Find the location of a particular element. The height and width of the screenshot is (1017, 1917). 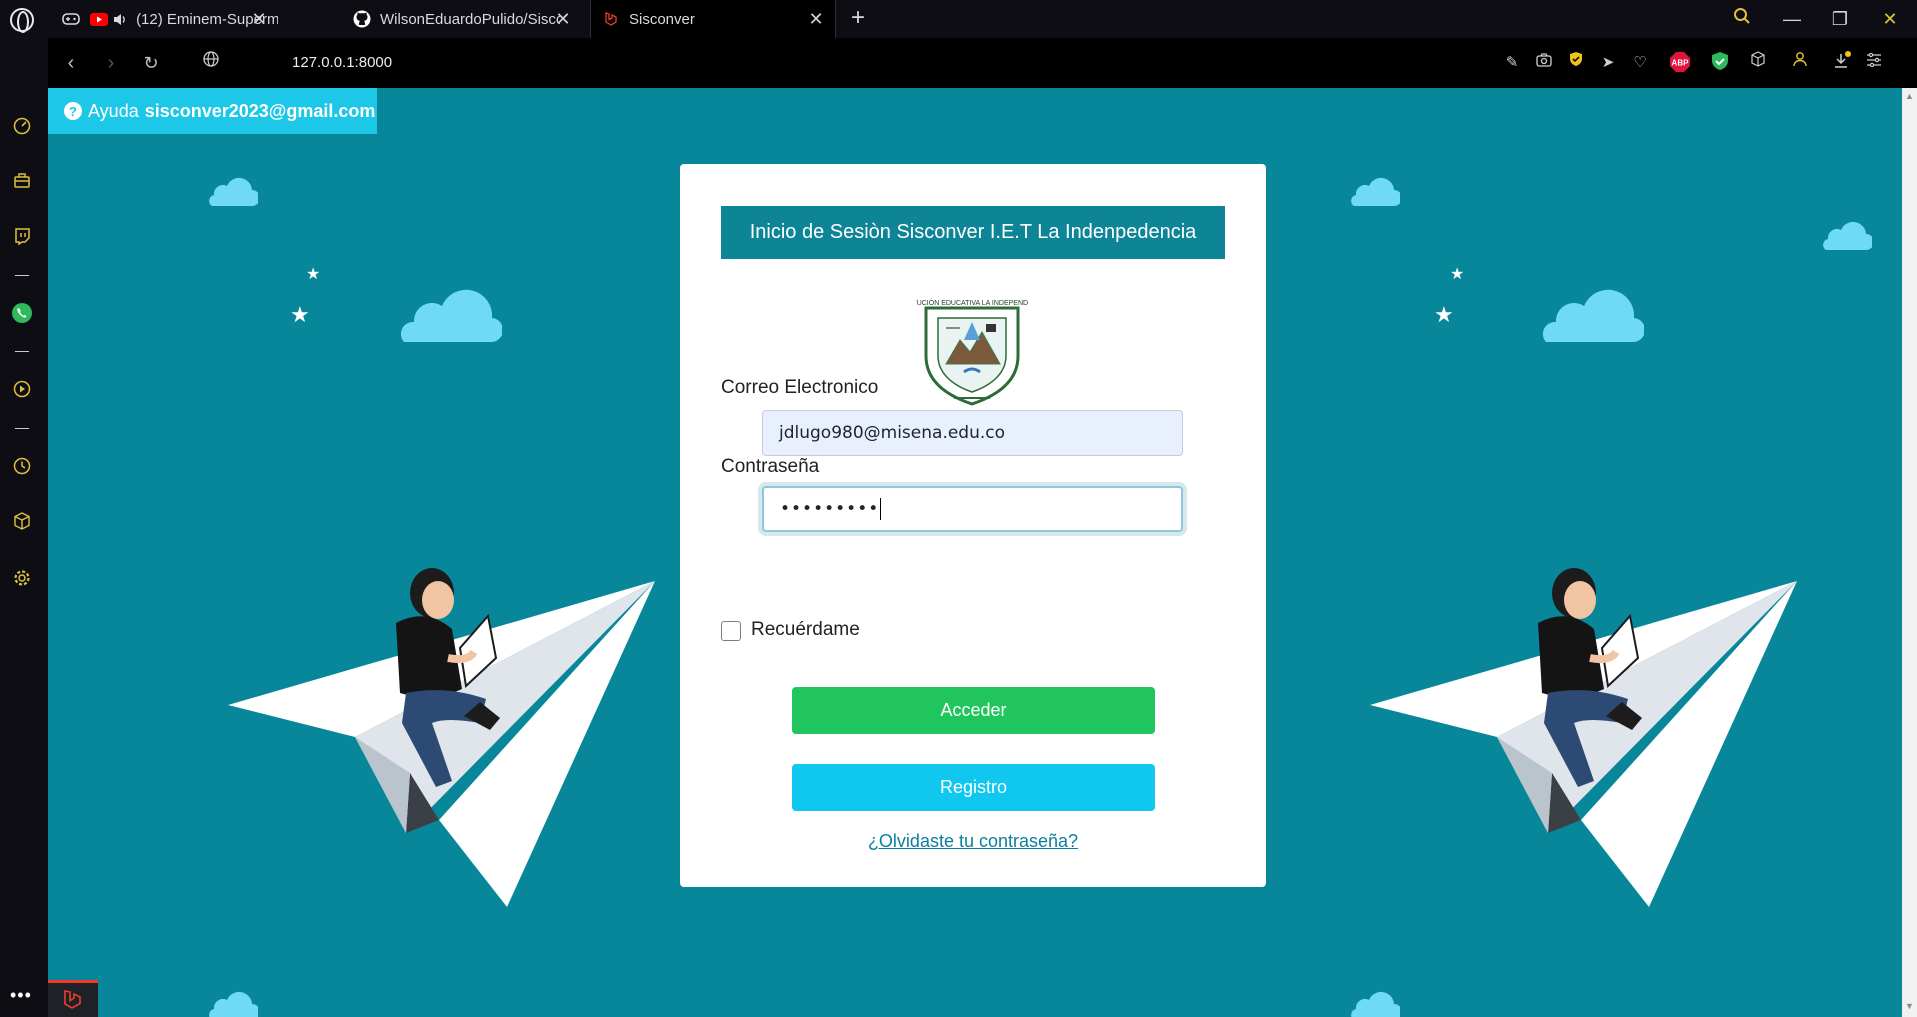

history-icon is located at coordinates (22, 466).